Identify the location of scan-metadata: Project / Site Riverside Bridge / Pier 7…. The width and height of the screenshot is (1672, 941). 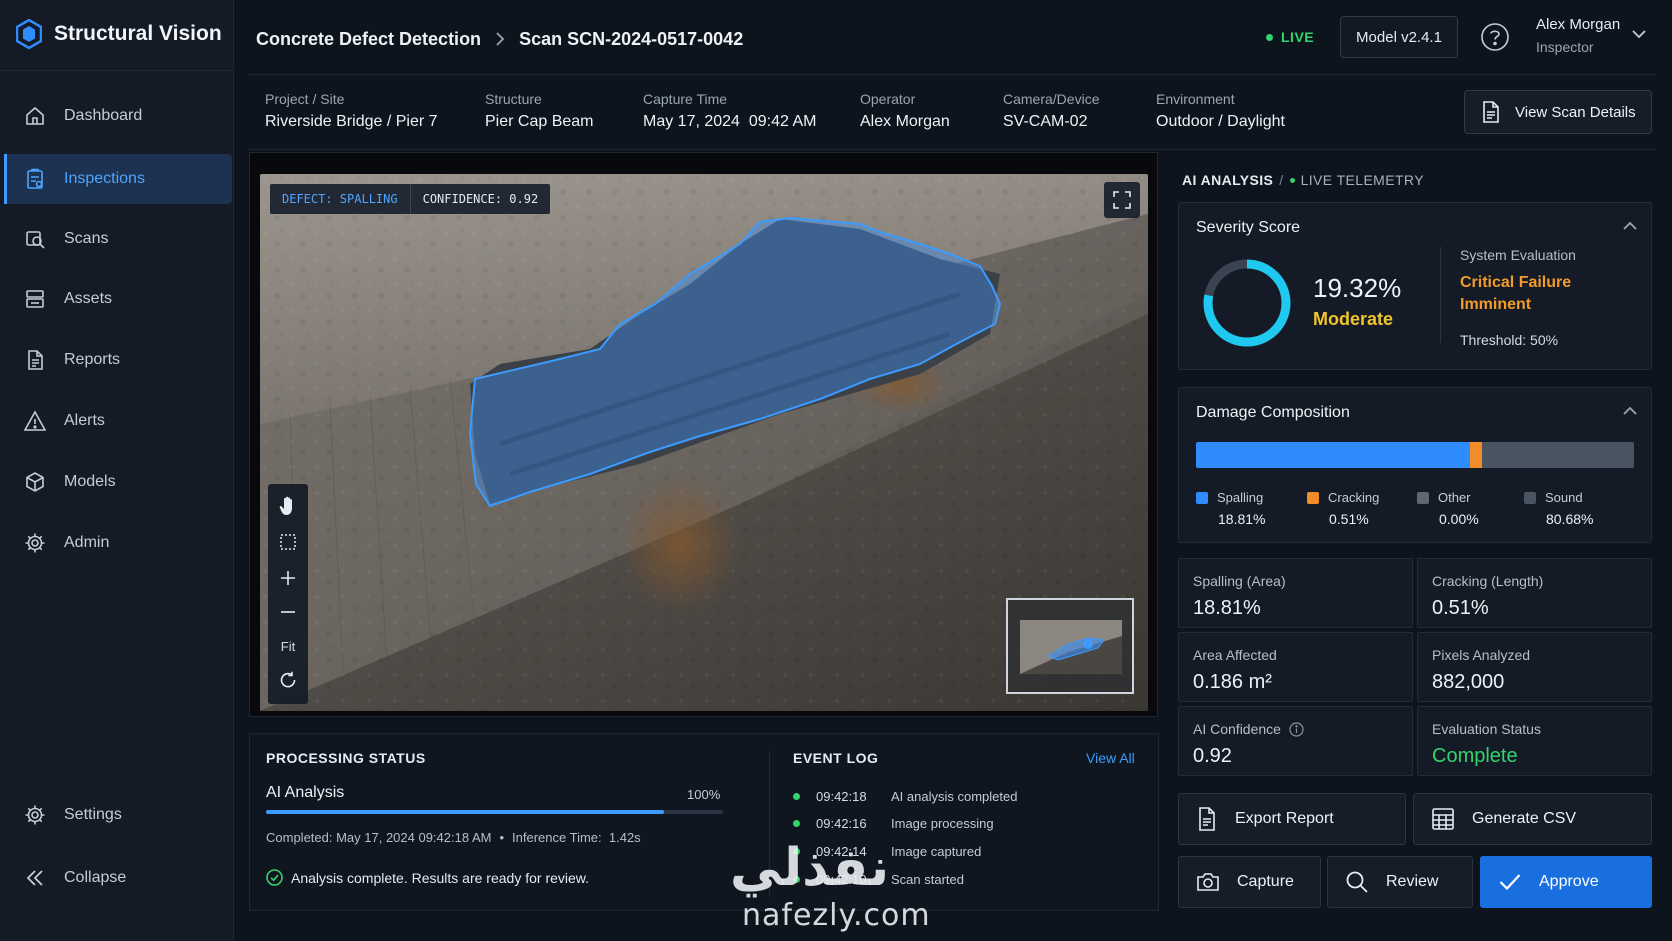
(952, 112).